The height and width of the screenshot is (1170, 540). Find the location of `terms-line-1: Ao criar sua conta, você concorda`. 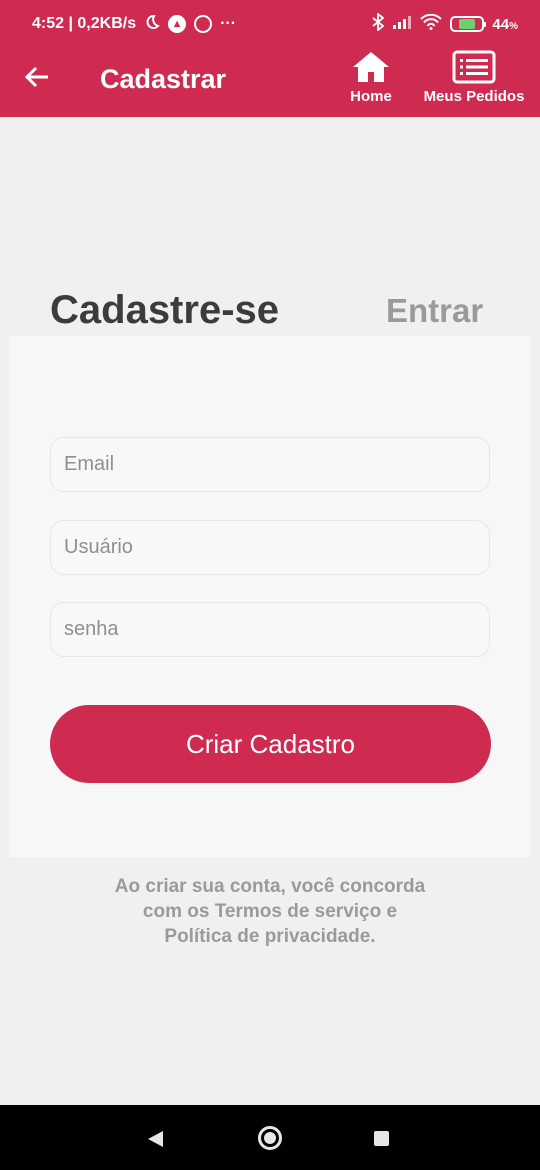

terms-line-1: Ao criar sua conta, você concorda is located at coordinates (270, 886).